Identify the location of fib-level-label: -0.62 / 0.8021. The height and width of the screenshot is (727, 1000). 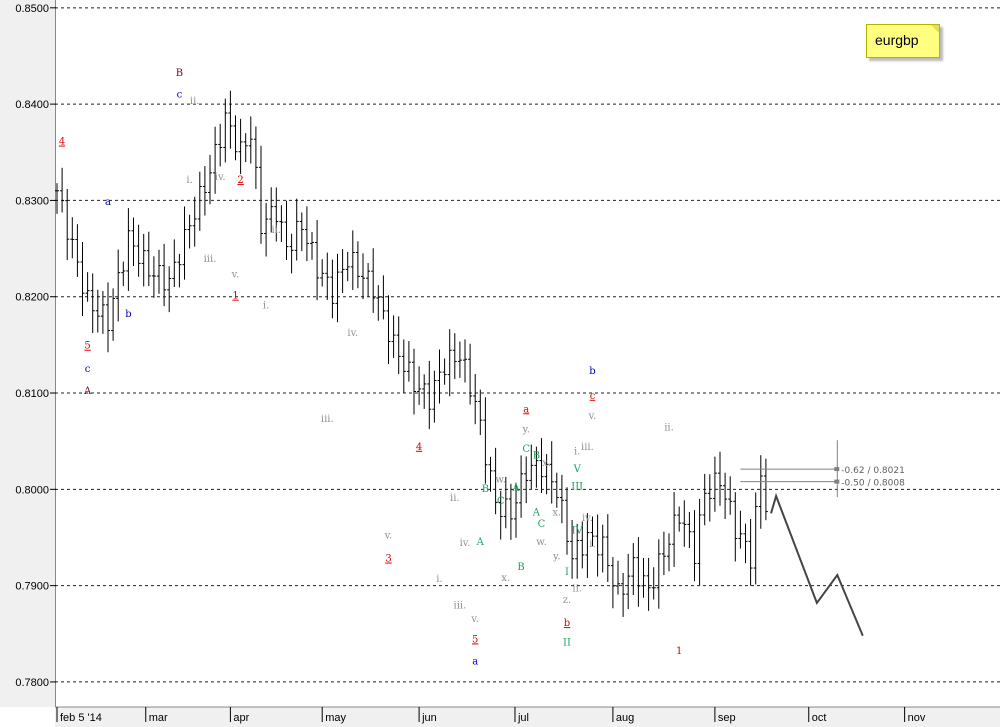
(873, 471).